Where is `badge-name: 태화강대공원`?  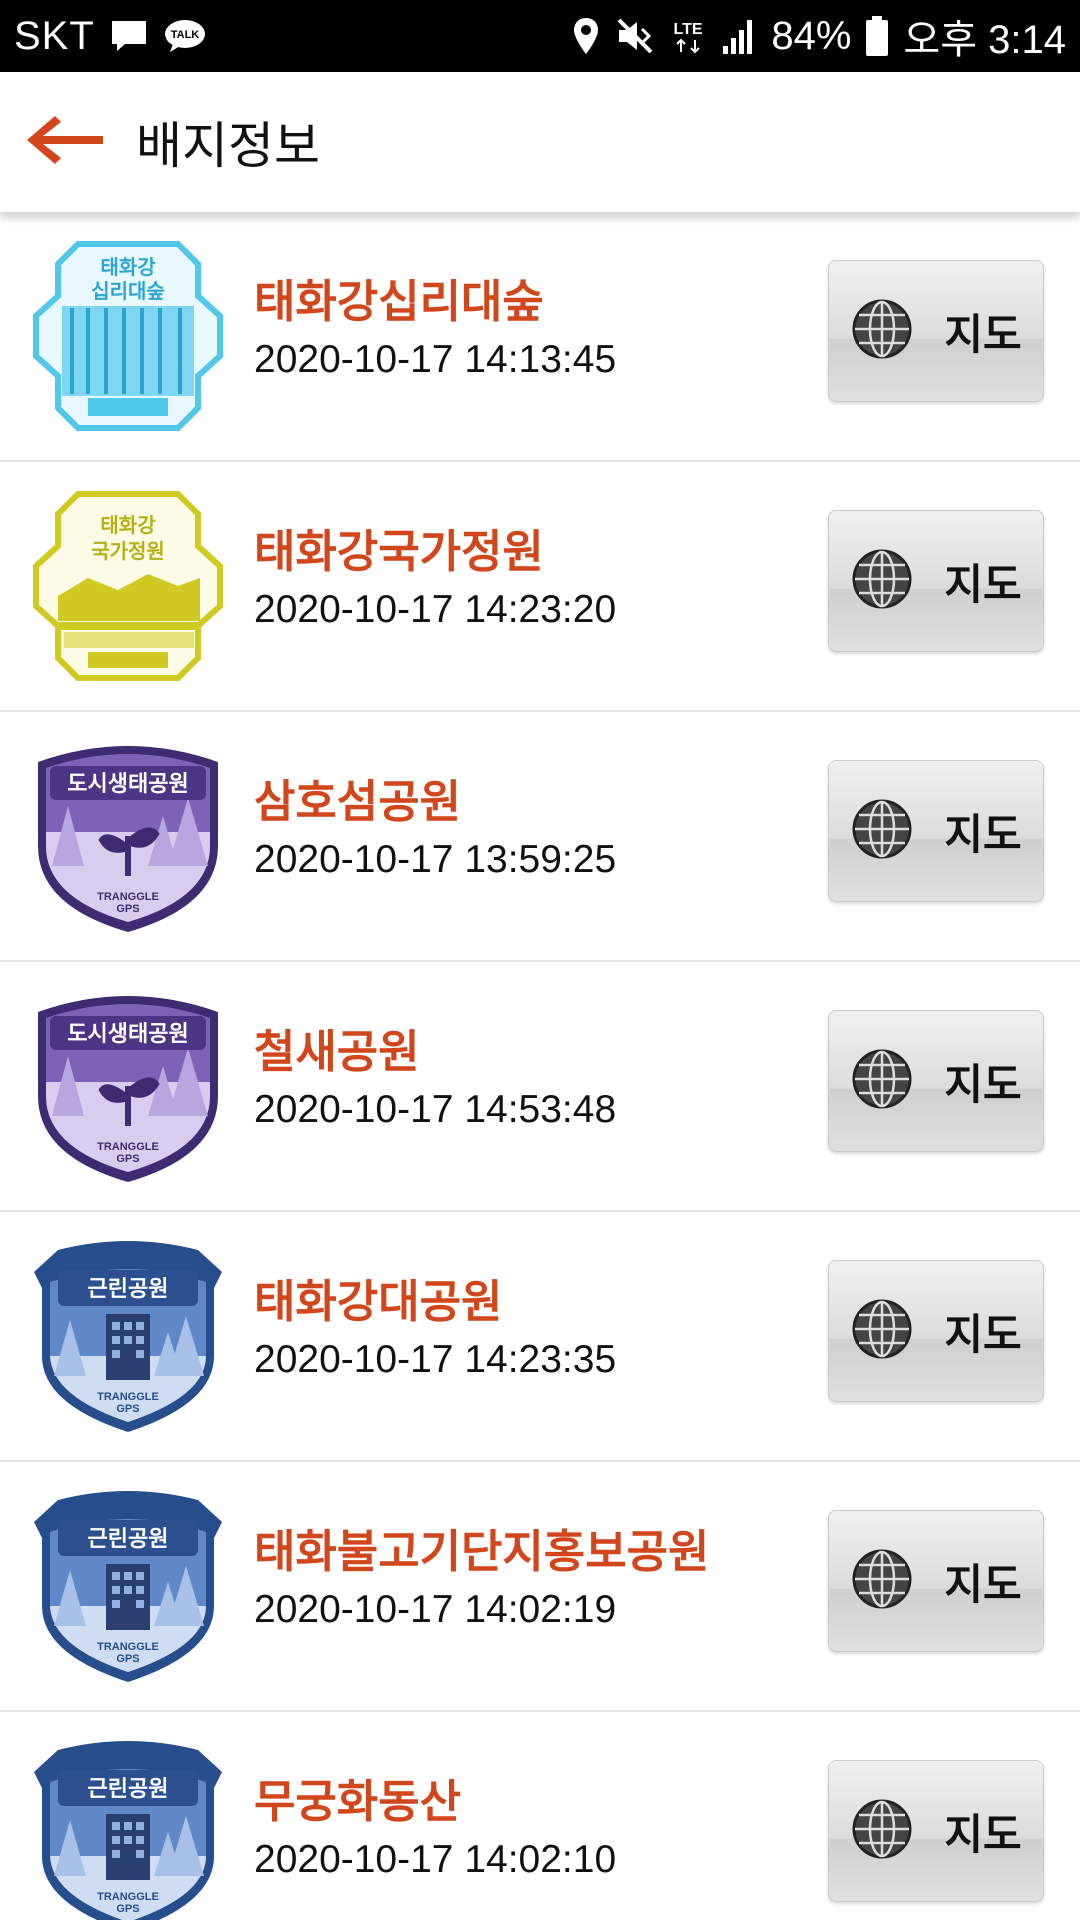 badge-name: 태화강대공원 is located at coordinates (378, 1301).